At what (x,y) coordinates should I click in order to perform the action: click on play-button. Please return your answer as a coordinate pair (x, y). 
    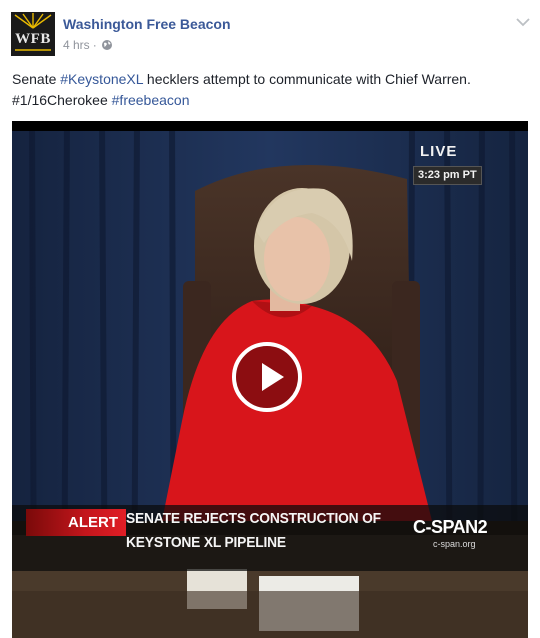
    Looking at the image, I should click on (267, 377).